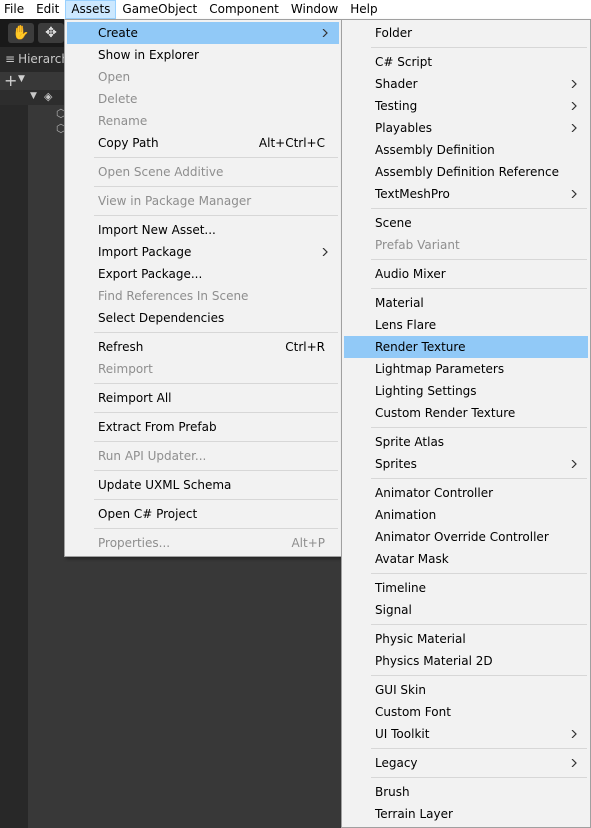 This screenshot has width=591, height=828. I want to click on menu-item-assembly-definition-reference: Assembly Definition Reference, so click(466, 172).